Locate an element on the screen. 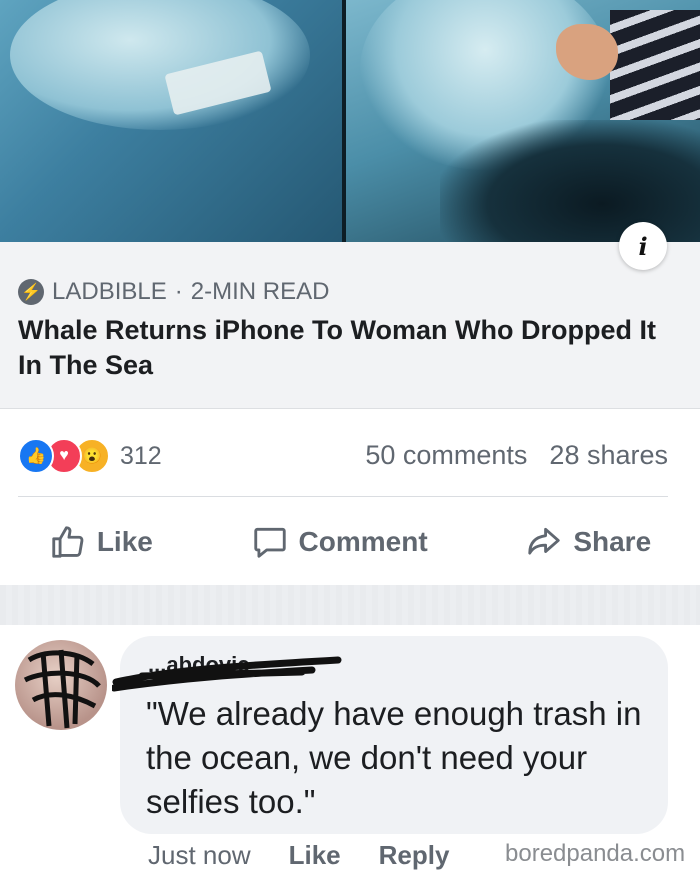 Image resolution: width=700 pixels, height=874 pixels. sleeve-shape is located at coordinates (655, 65).